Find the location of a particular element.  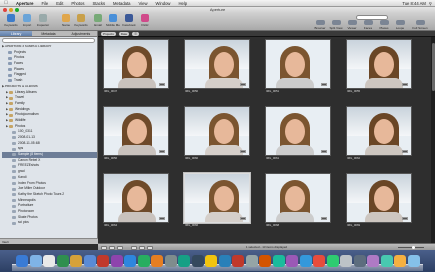

clock: Tue 8:44 AM is located at coordinates (414, 3).